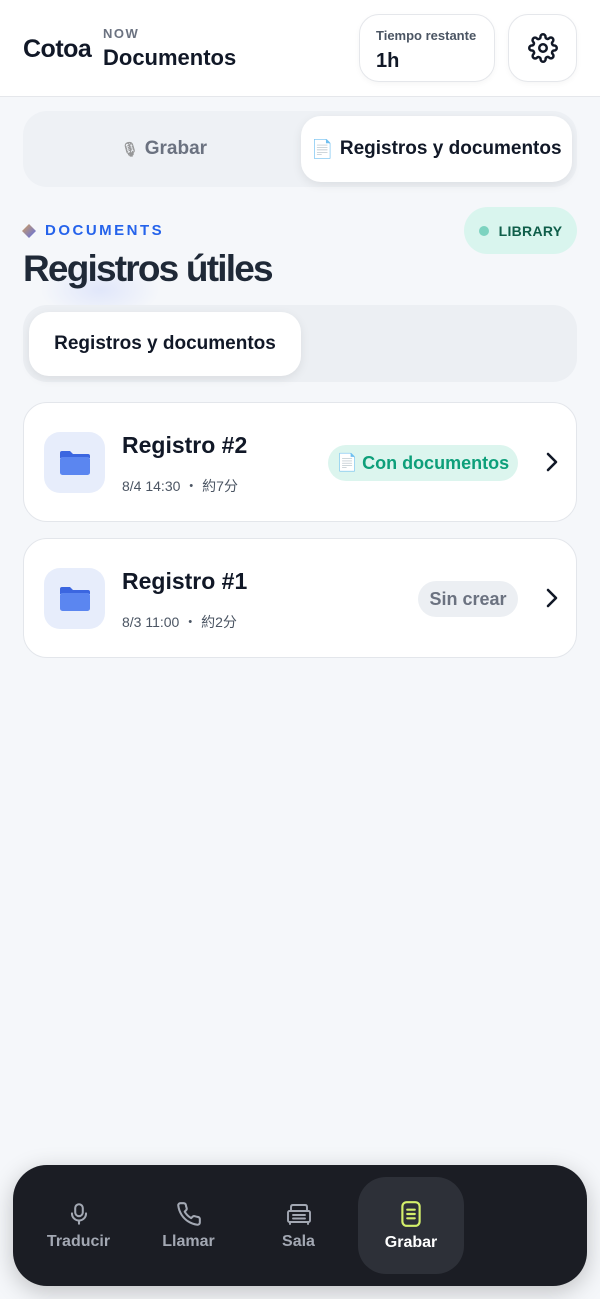 This screenshot has width=600, height=1299. What do you see at coordinates (450, 148) in the screenshot?
I see `tab-registros-documentos-label: Registros y documentos` at bounding box center [450, 148].